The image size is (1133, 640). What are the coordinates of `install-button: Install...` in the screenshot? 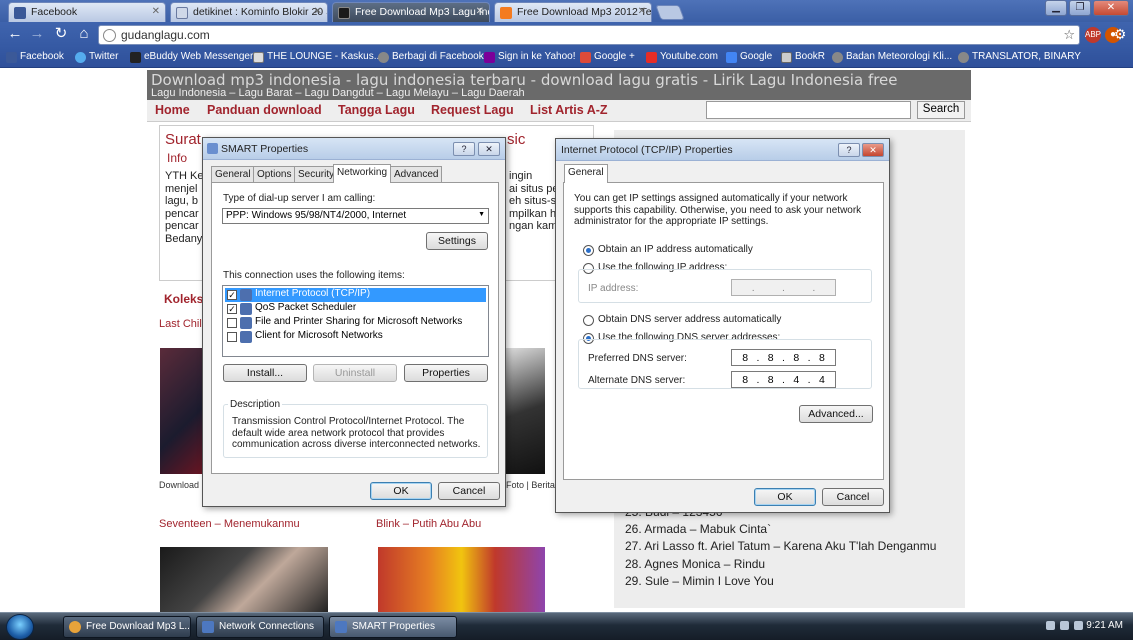 It's located at (265, 373).